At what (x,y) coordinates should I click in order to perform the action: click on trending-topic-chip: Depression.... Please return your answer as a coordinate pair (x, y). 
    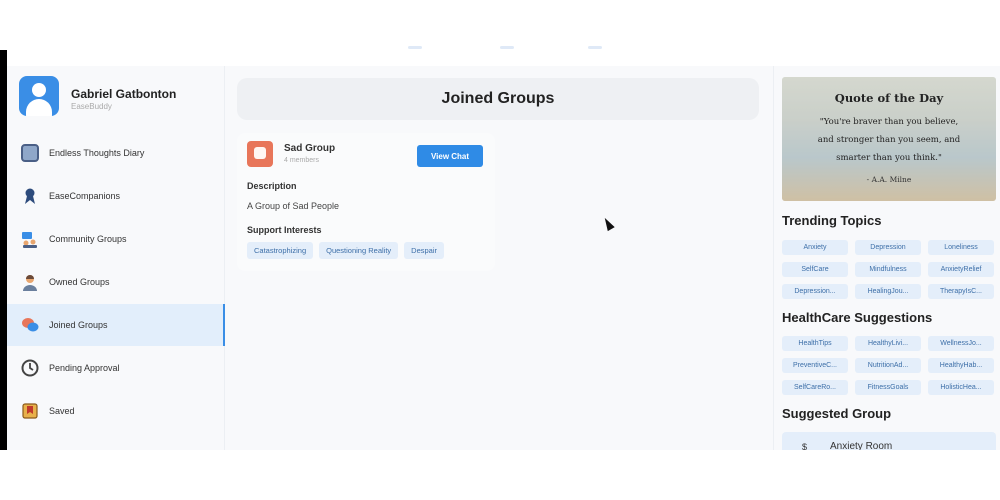
    Looking at the image, I should click on (815, 291).